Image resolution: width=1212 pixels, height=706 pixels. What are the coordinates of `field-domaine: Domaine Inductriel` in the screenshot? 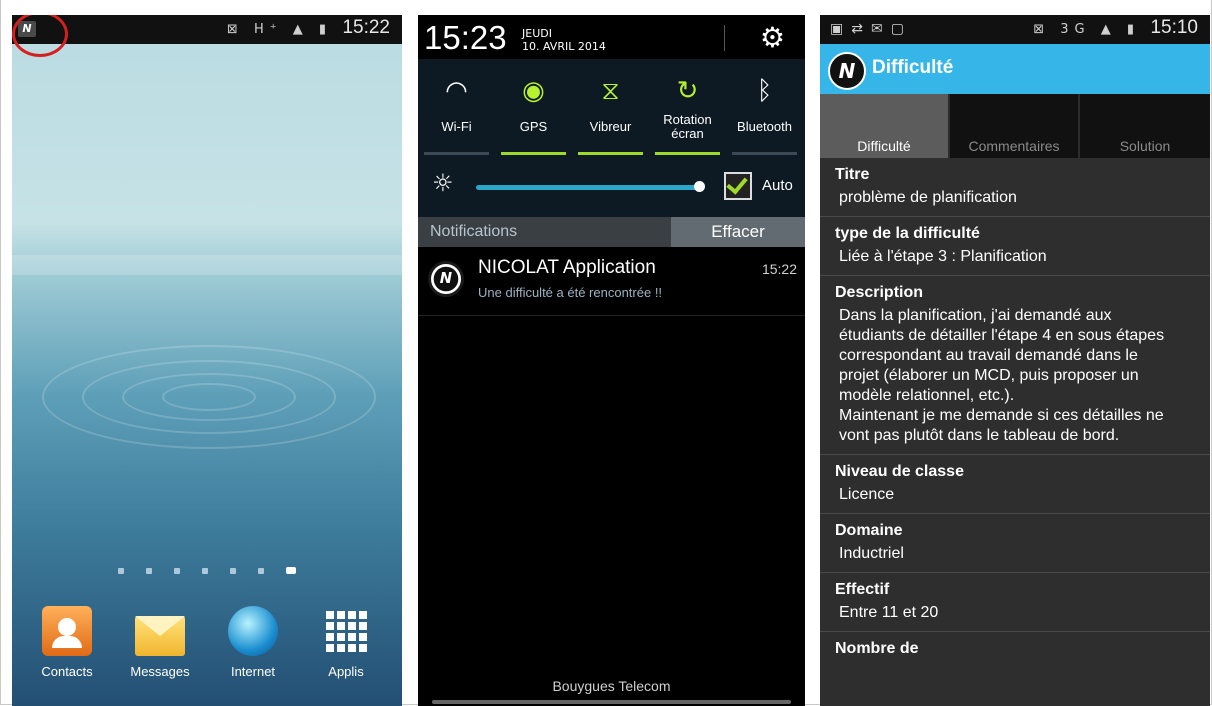 It's located at (1015, 543).